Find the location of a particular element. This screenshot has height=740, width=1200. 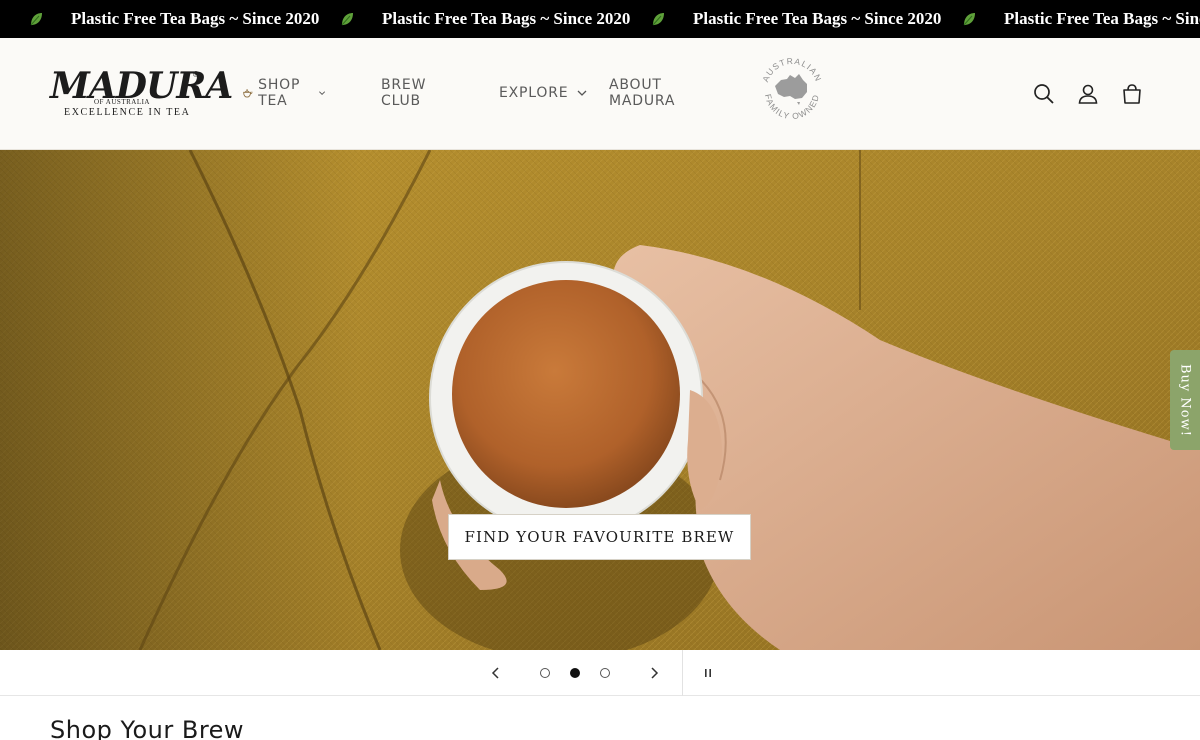

search-icon is located at coordinates (1044, 94).